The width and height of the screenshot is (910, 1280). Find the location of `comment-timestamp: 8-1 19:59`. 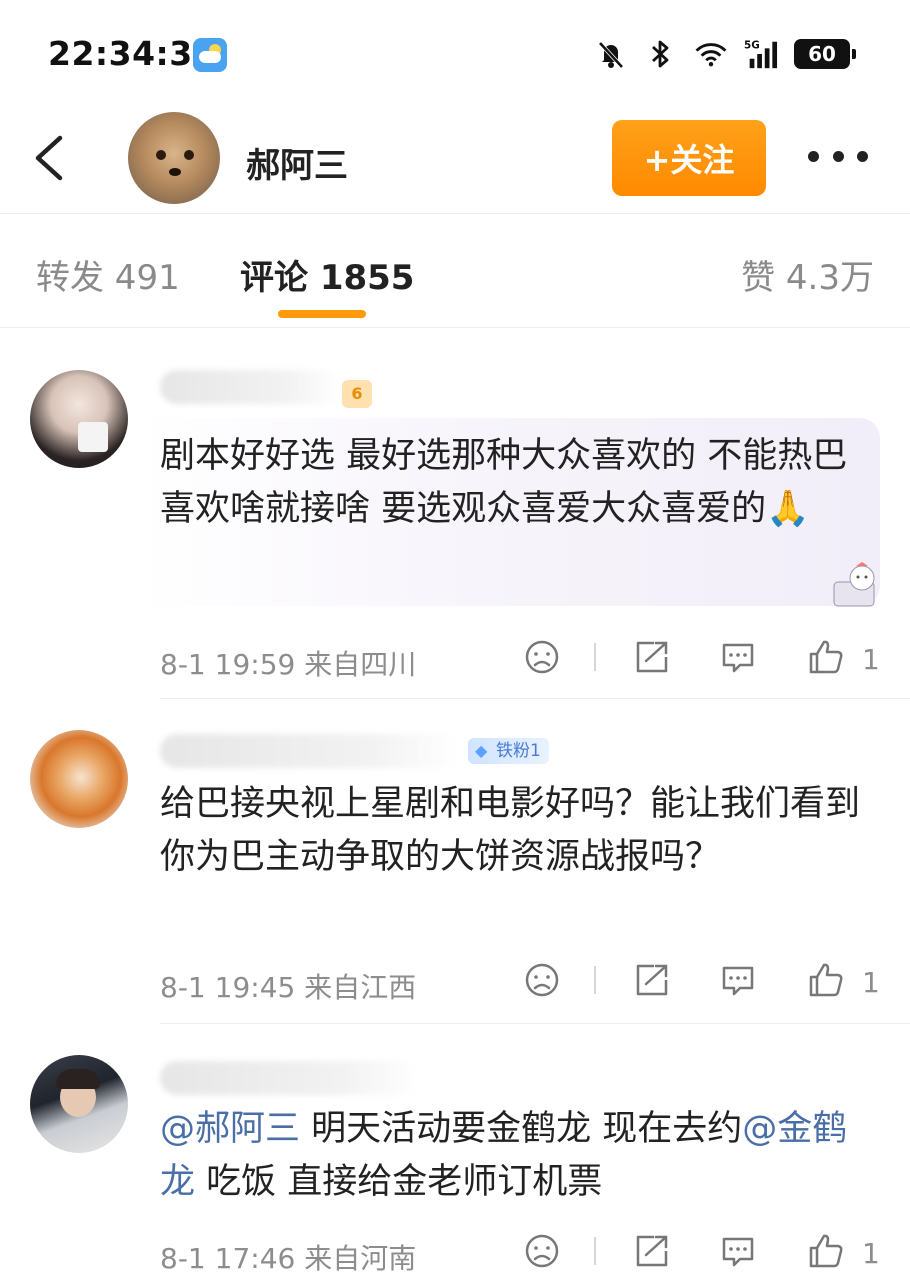

comment-timestamp: 8-1 19:59 is located at coordinates (228, 664).